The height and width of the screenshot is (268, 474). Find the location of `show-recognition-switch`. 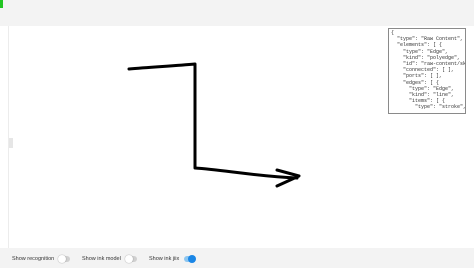

show-recognition-switch is located at coordinates (64, 258).